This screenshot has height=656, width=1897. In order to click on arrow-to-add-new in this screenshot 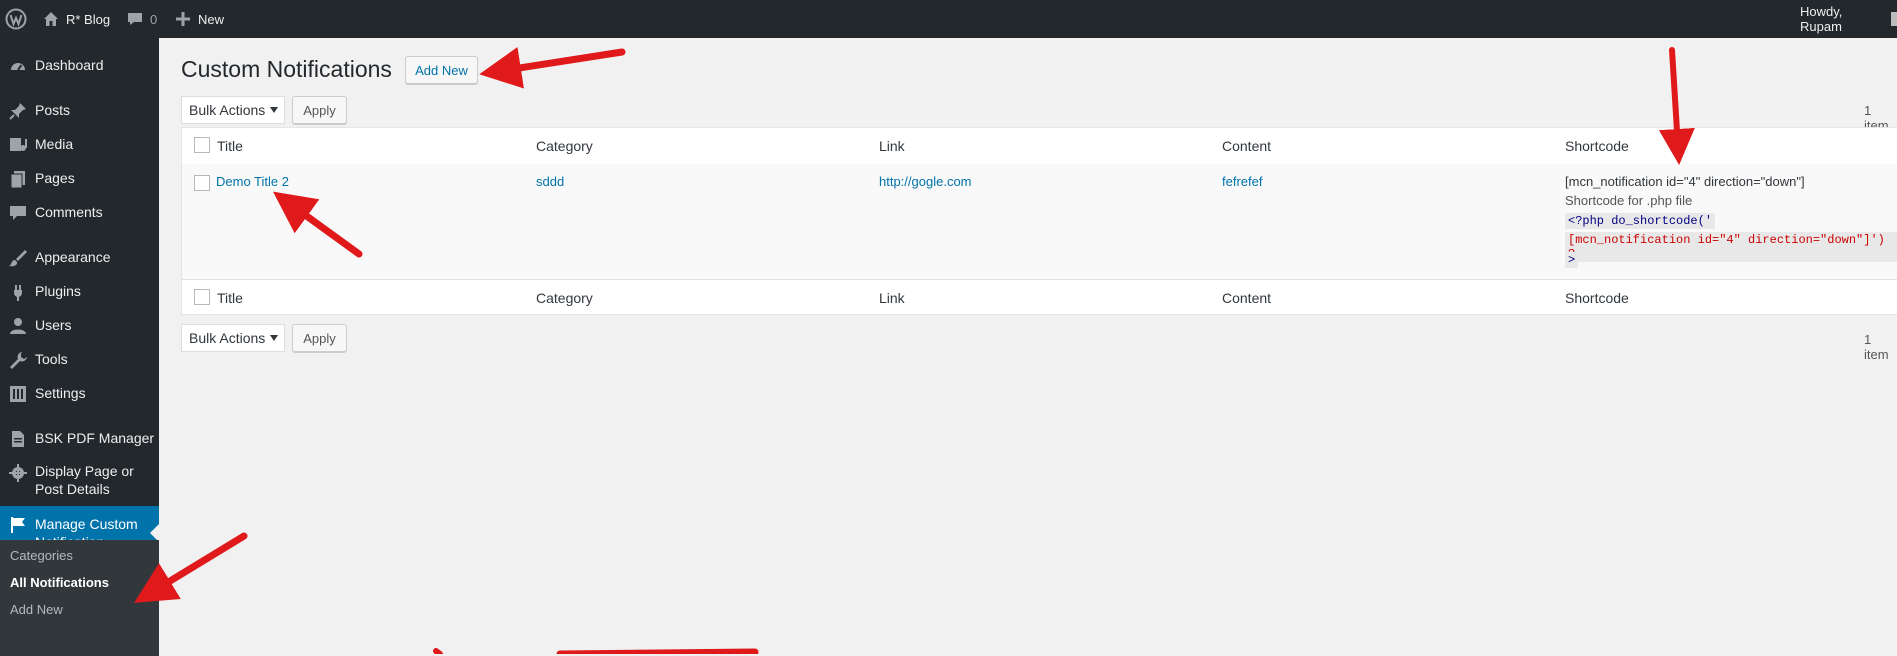, I will do `click(552, 68)`.